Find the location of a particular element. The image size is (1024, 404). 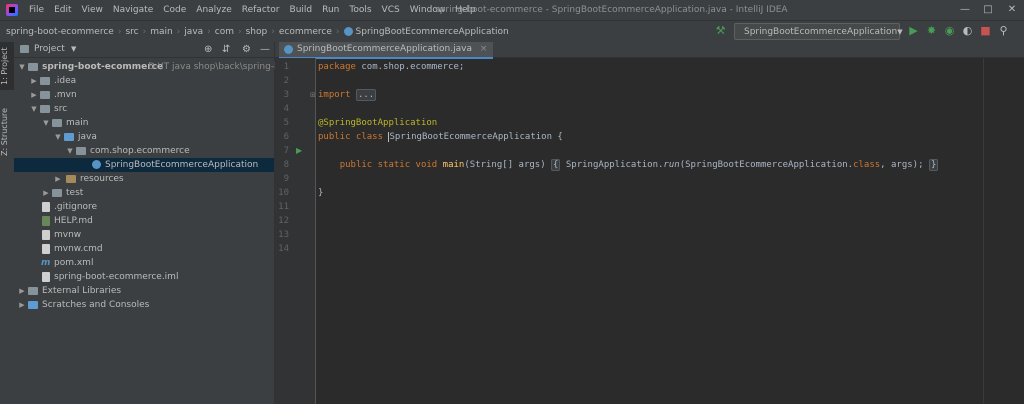

profile-icon: ◐ is located at coordinates (967, 30).